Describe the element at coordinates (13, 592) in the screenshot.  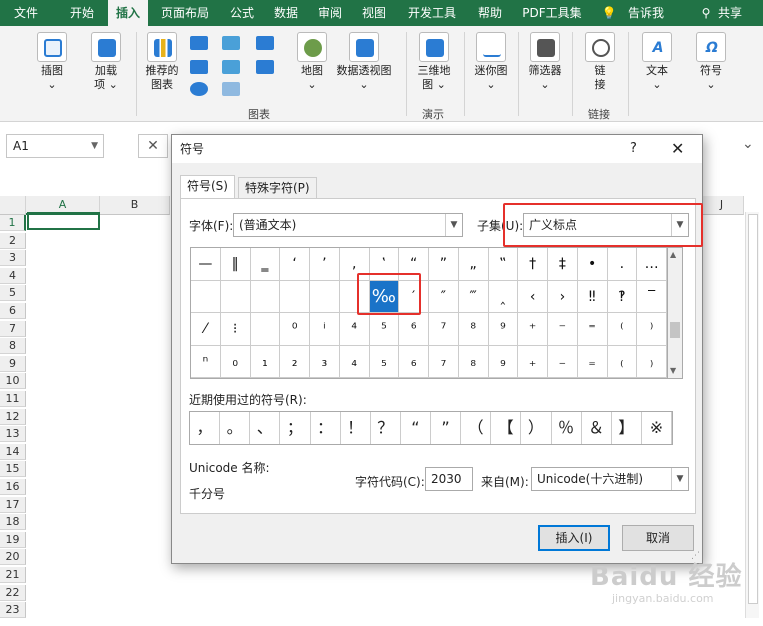
I see `row-header: 22` at that location.